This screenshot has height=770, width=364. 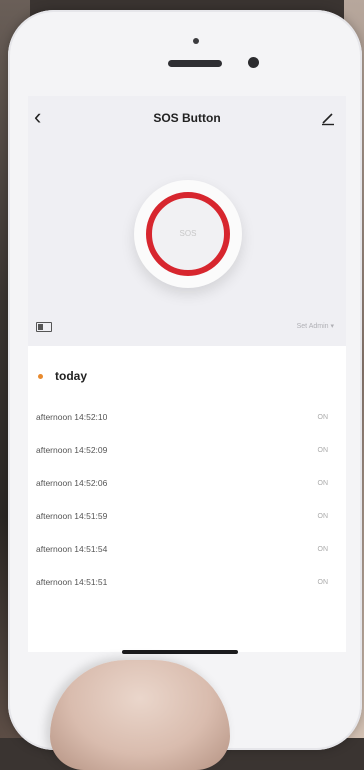 I want to click on pencil-icon, so click(x=328, y=118).